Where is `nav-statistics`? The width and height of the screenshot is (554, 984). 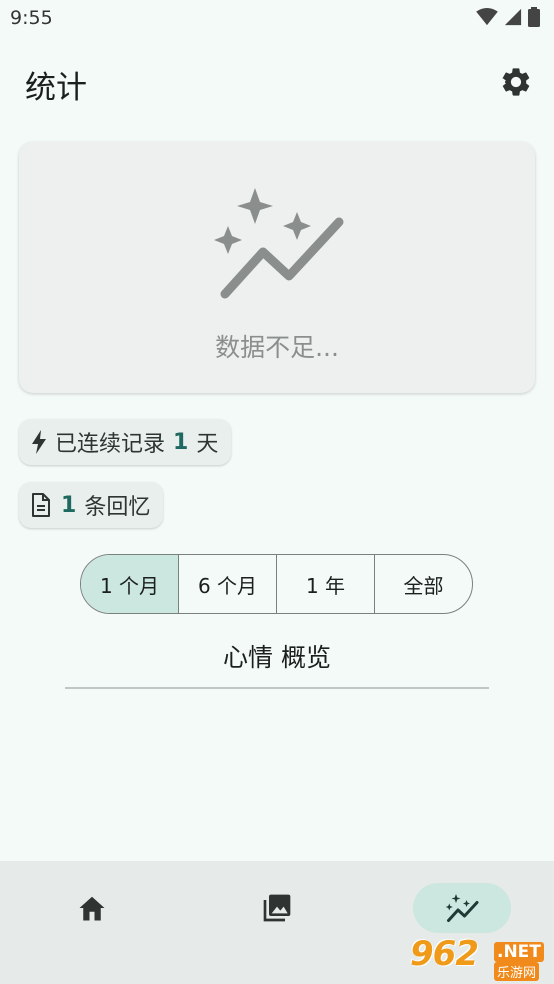
nav-statistics is located at coordinates (462, 908).